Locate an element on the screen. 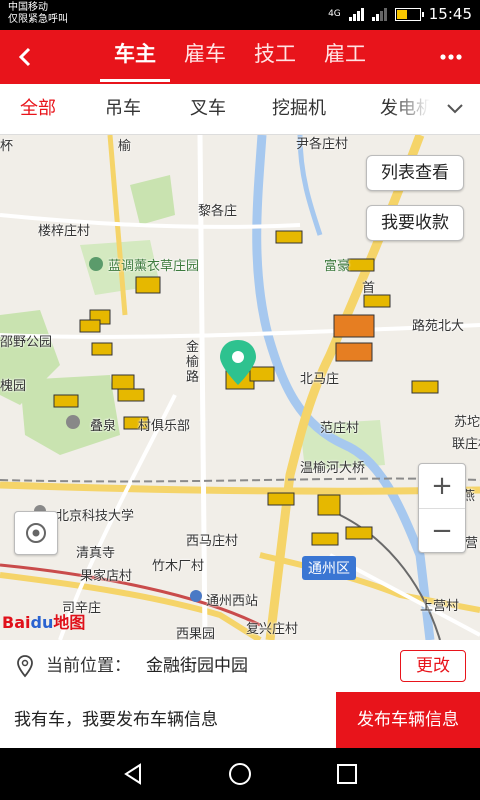  chevron-down-icon is located at coordinates (455, 109).